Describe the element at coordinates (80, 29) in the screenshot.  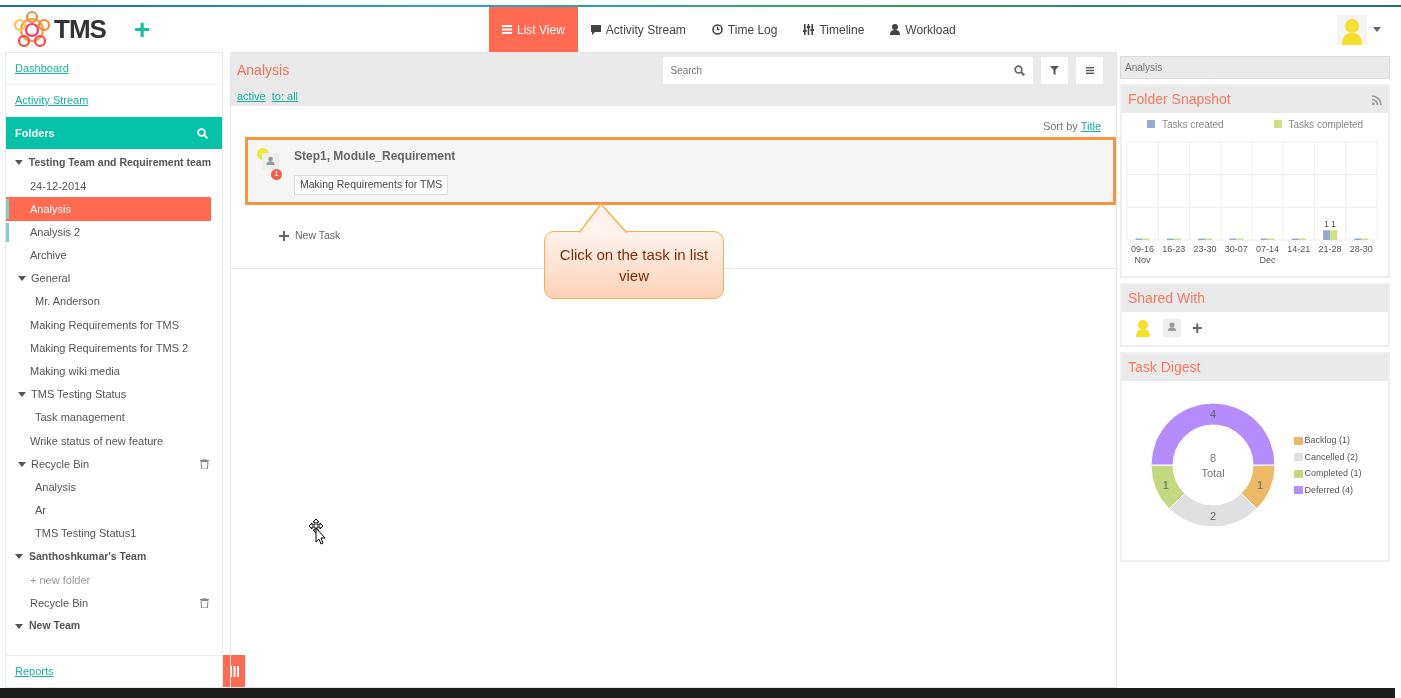
I see `logo-text: TMS` at that location.